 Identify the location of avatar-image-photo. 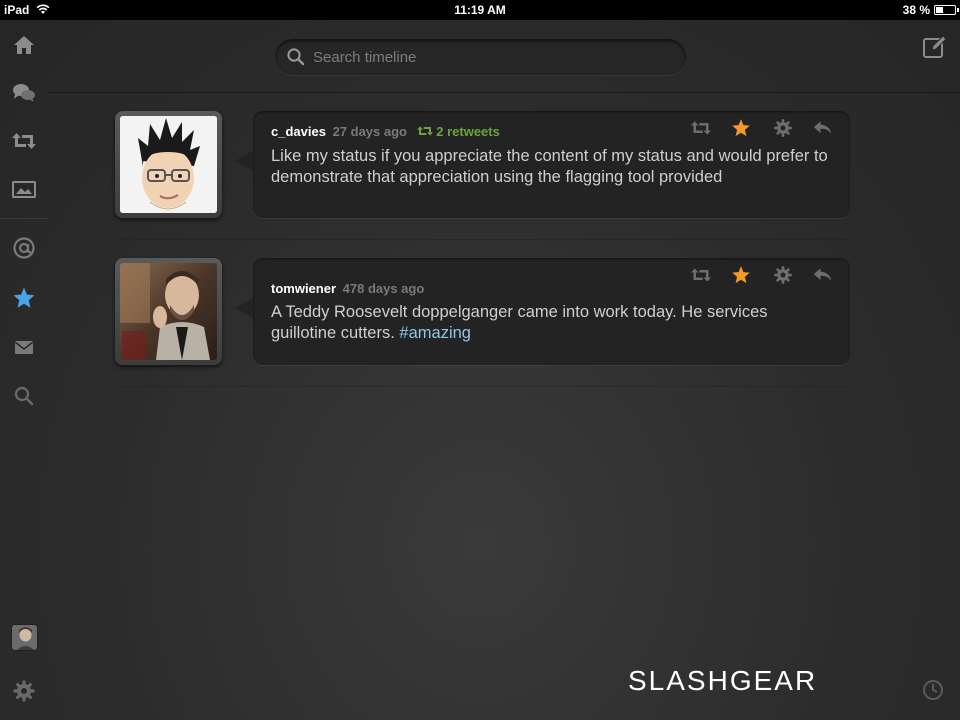
(168, 311).